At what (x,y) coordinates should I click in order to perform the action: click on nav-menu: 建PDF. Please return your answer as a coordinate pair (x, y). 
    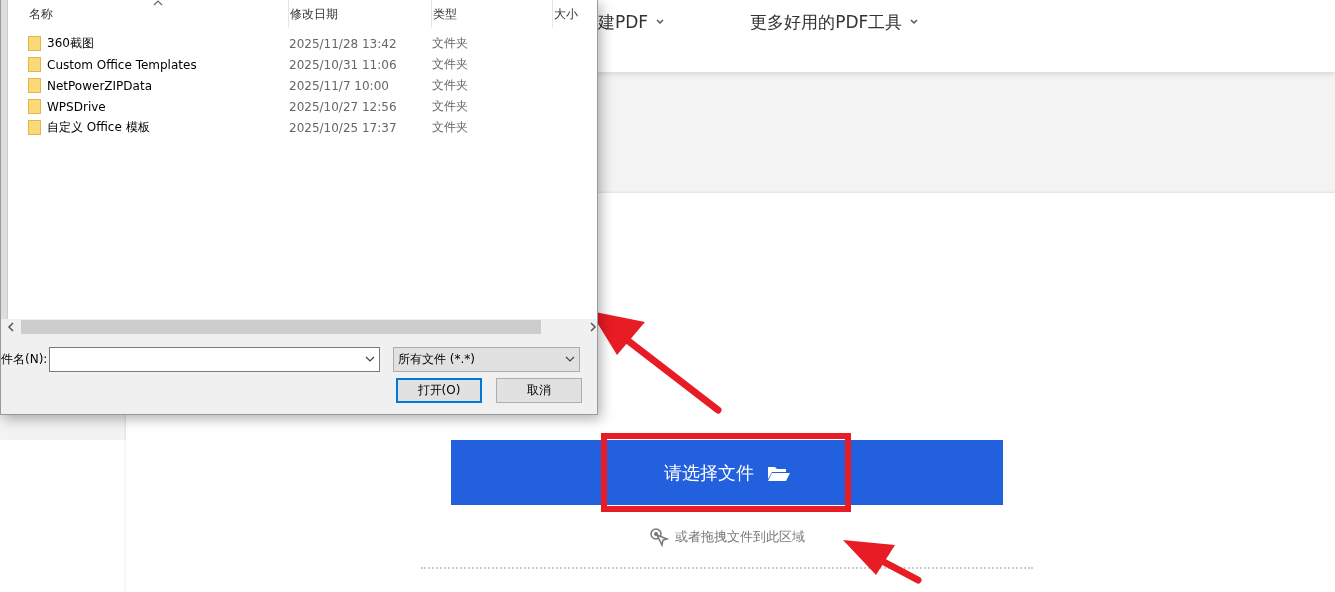
    Looking at the image, I should click on (631, 36).